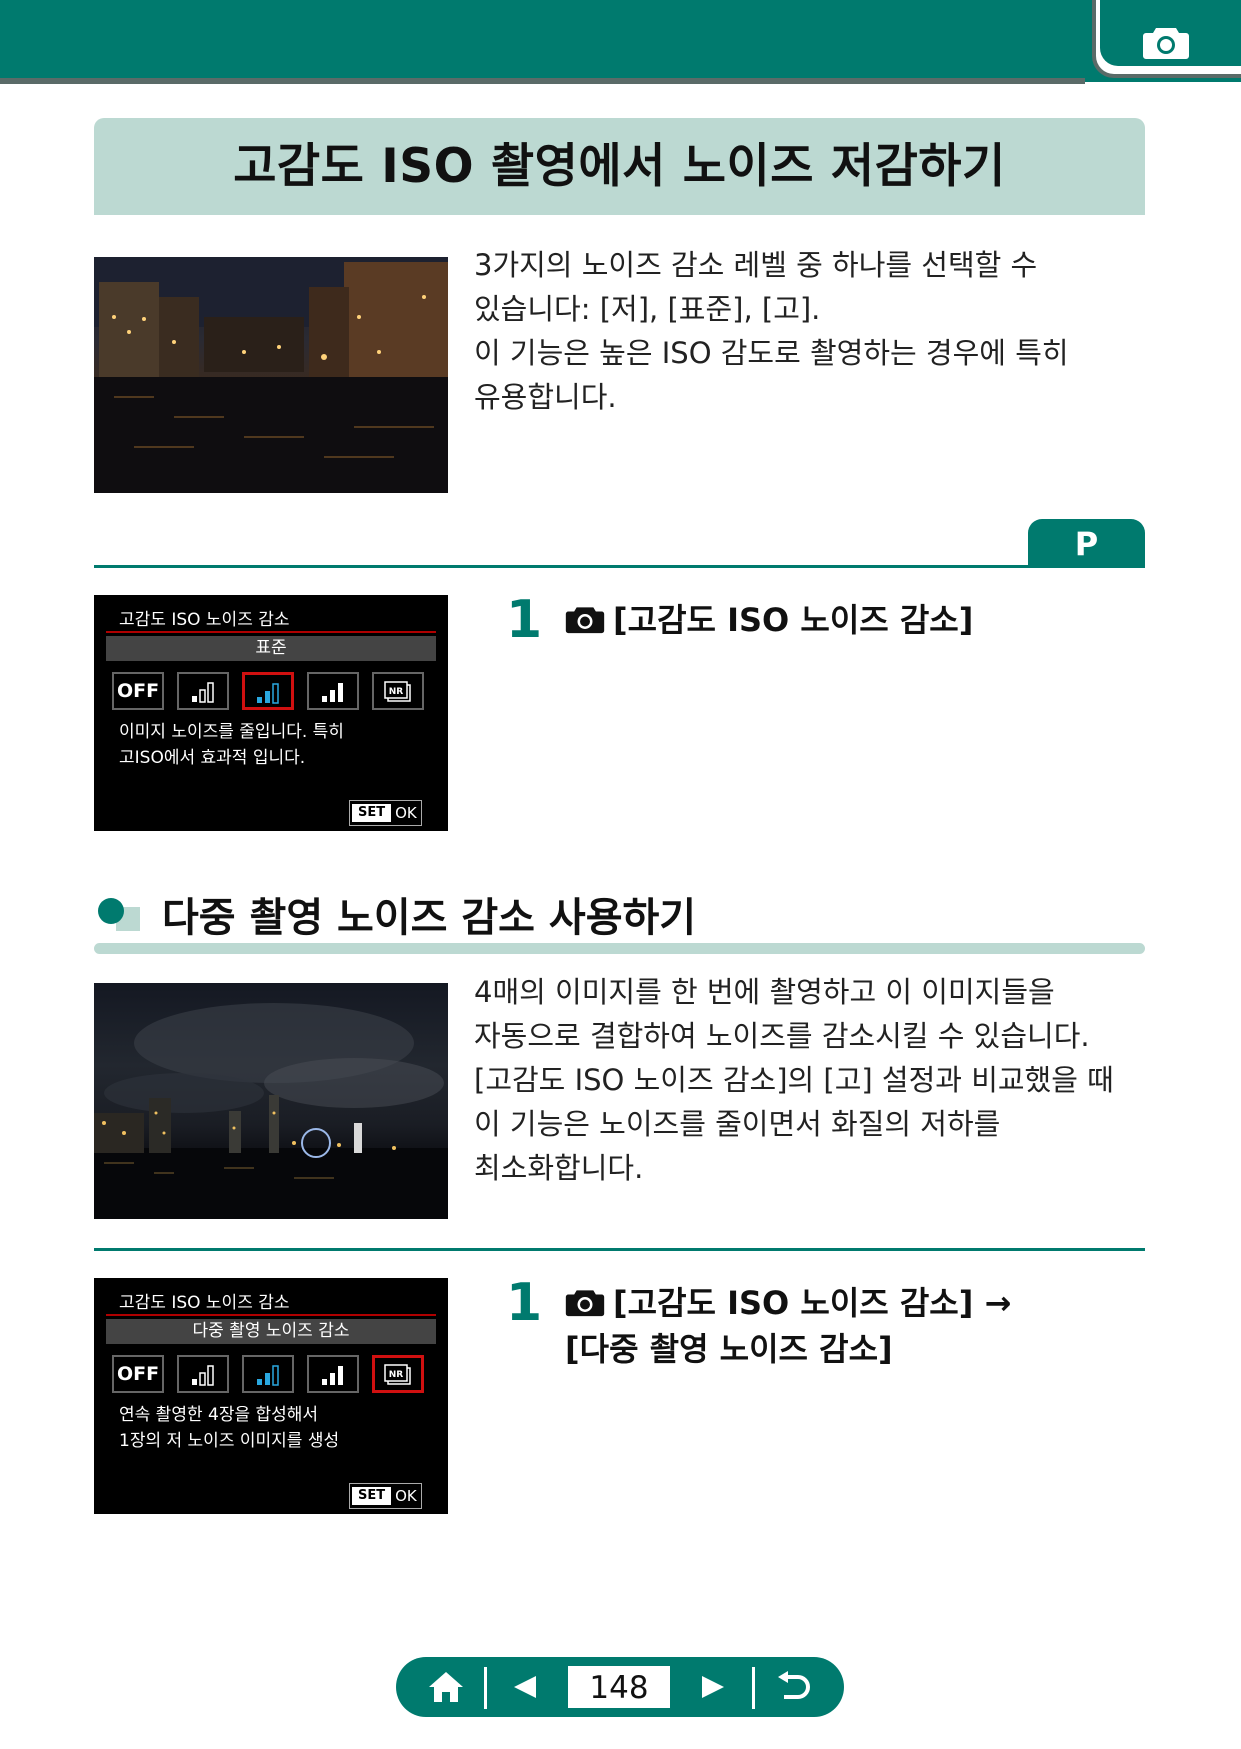  What do you see at coordinates (446, 1687) in the screenshot?
I see `home-icon` at bounding box center [446, 1687].